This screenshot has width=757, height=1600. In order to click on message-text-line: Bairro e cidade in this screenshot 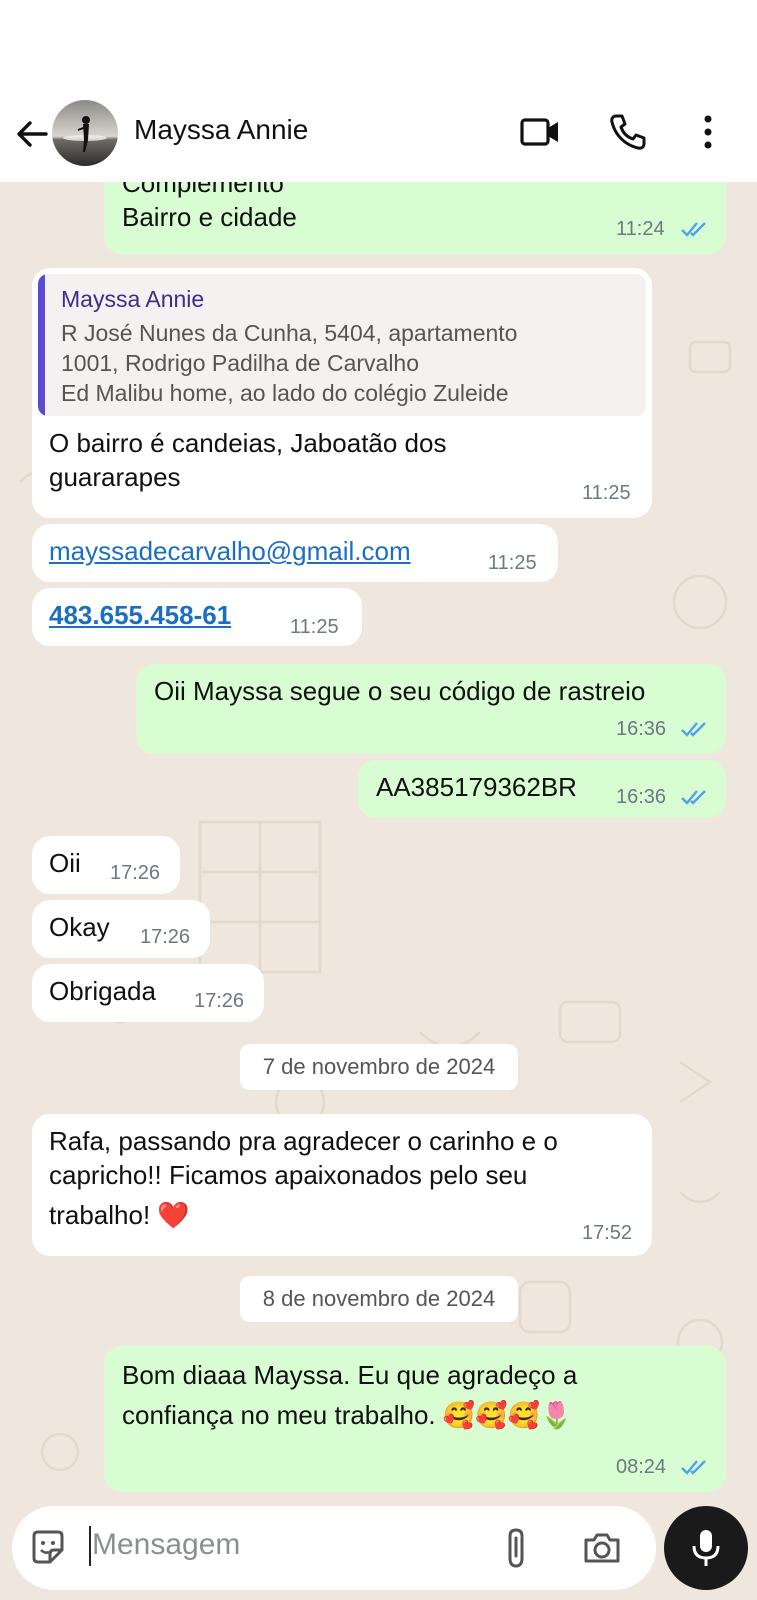, I will do `click(209, 217)`.